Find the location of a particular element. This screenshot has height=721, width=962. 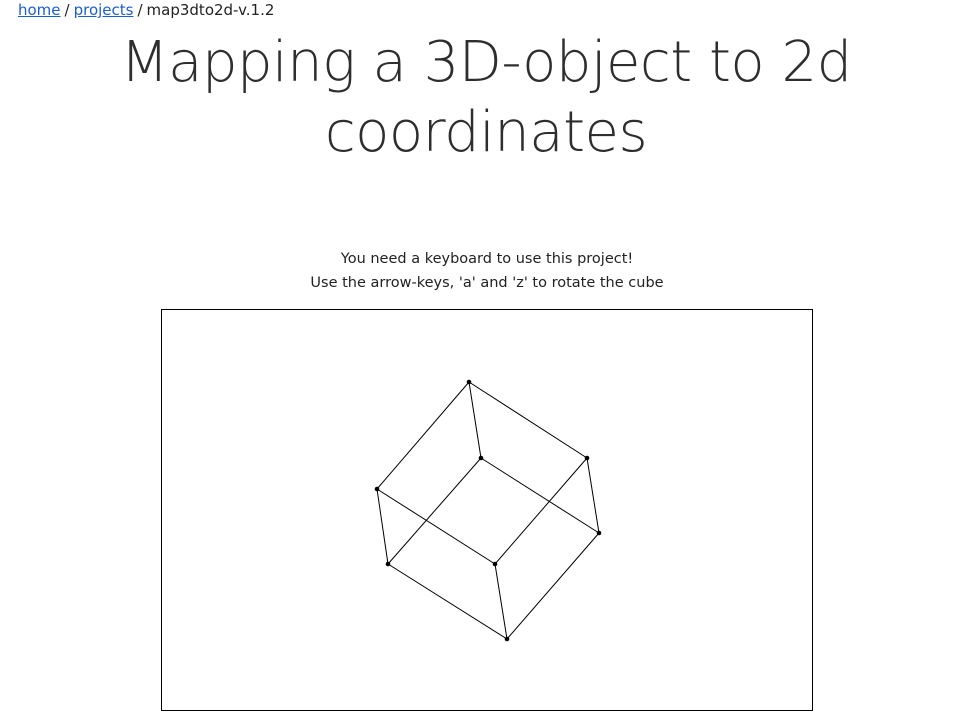

keyboard-notice: You need a keyboard to use this project! is located at coordinates (487, 259).